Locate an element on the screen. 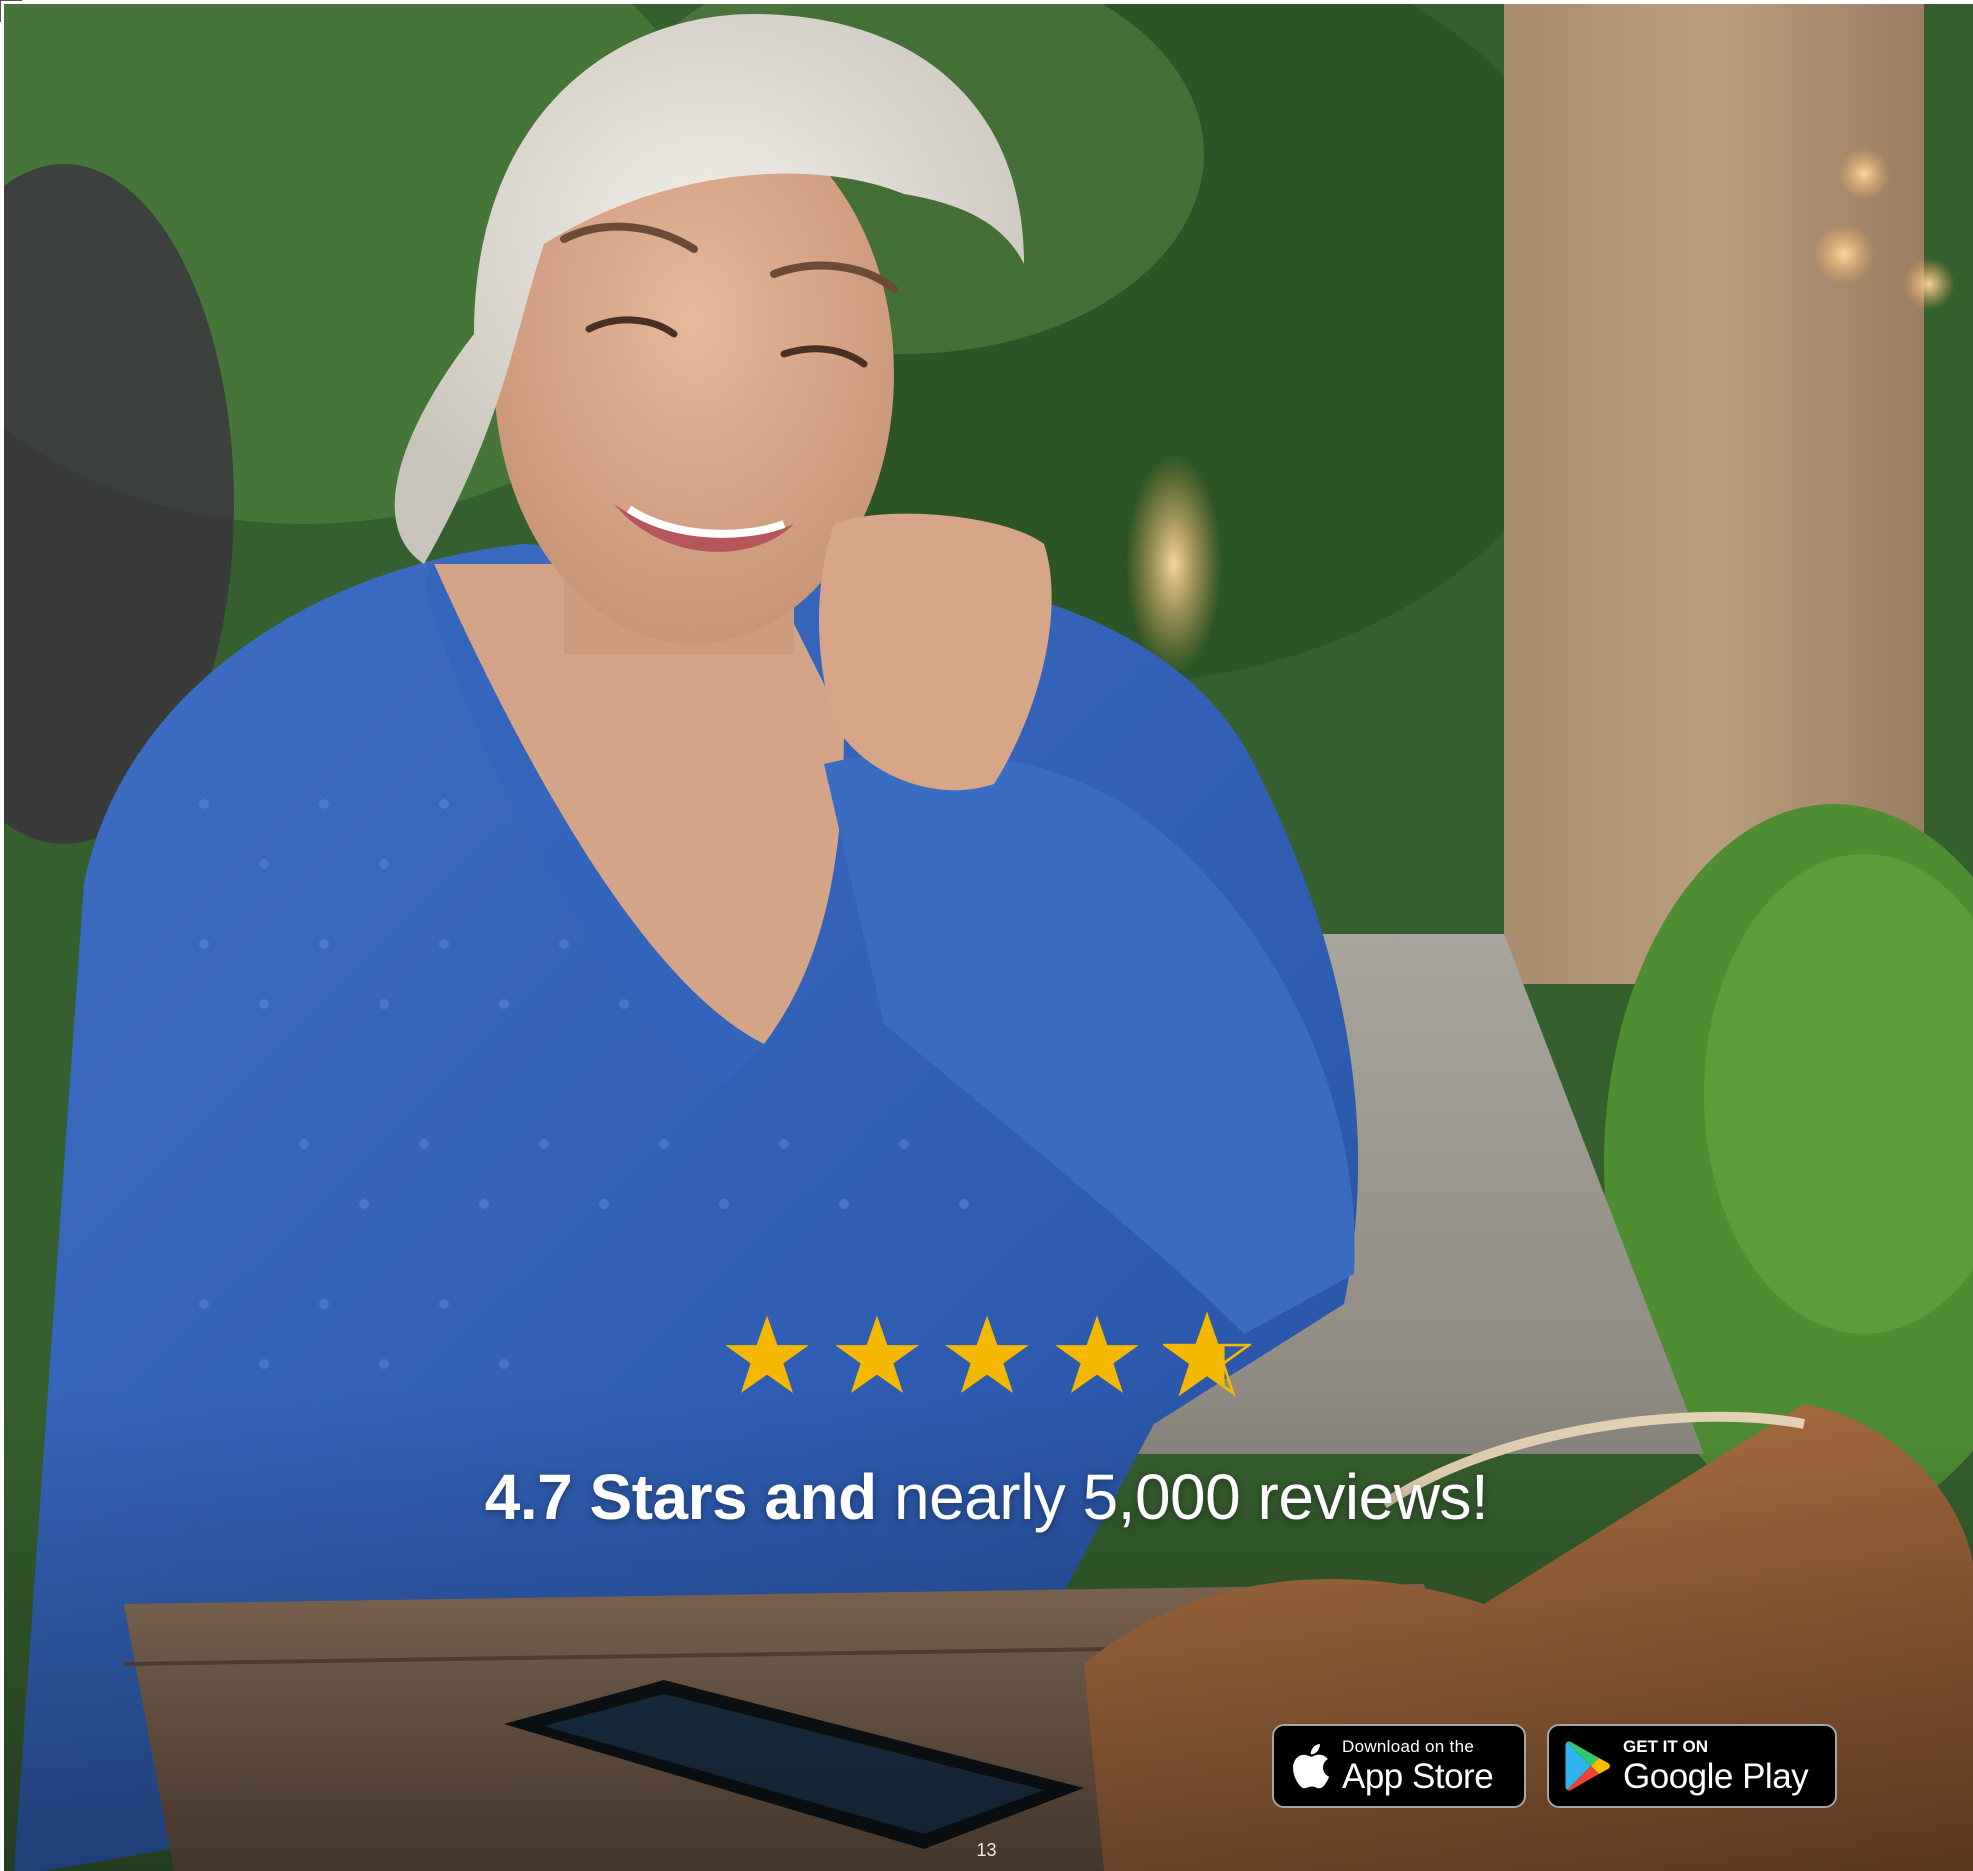 This screenshot has height=1871, width=1973. stars-row is located at coordinates (987, 1356).